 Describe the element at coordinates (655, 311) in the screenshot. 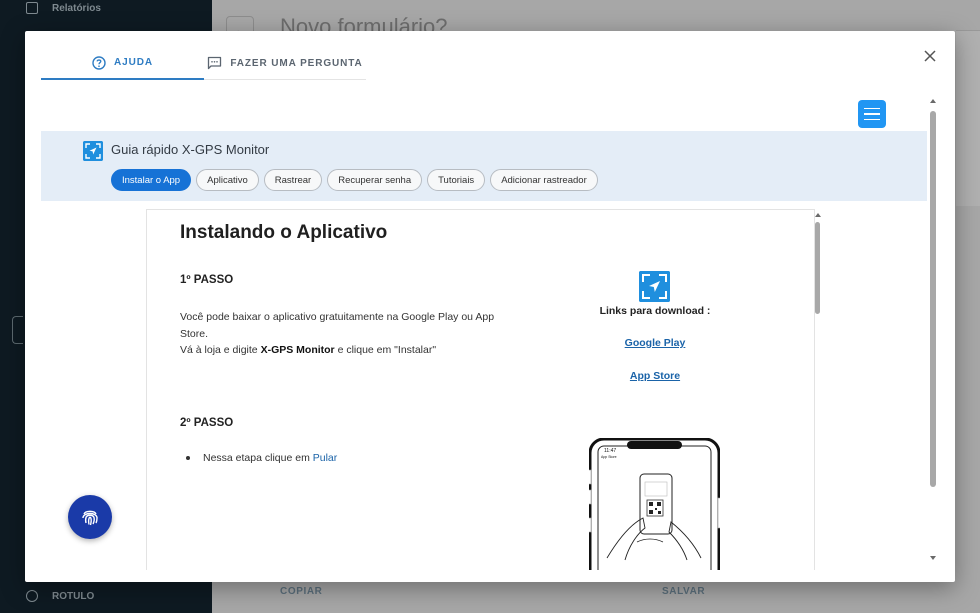

I see `download-links-label: Links para download :` at that location.